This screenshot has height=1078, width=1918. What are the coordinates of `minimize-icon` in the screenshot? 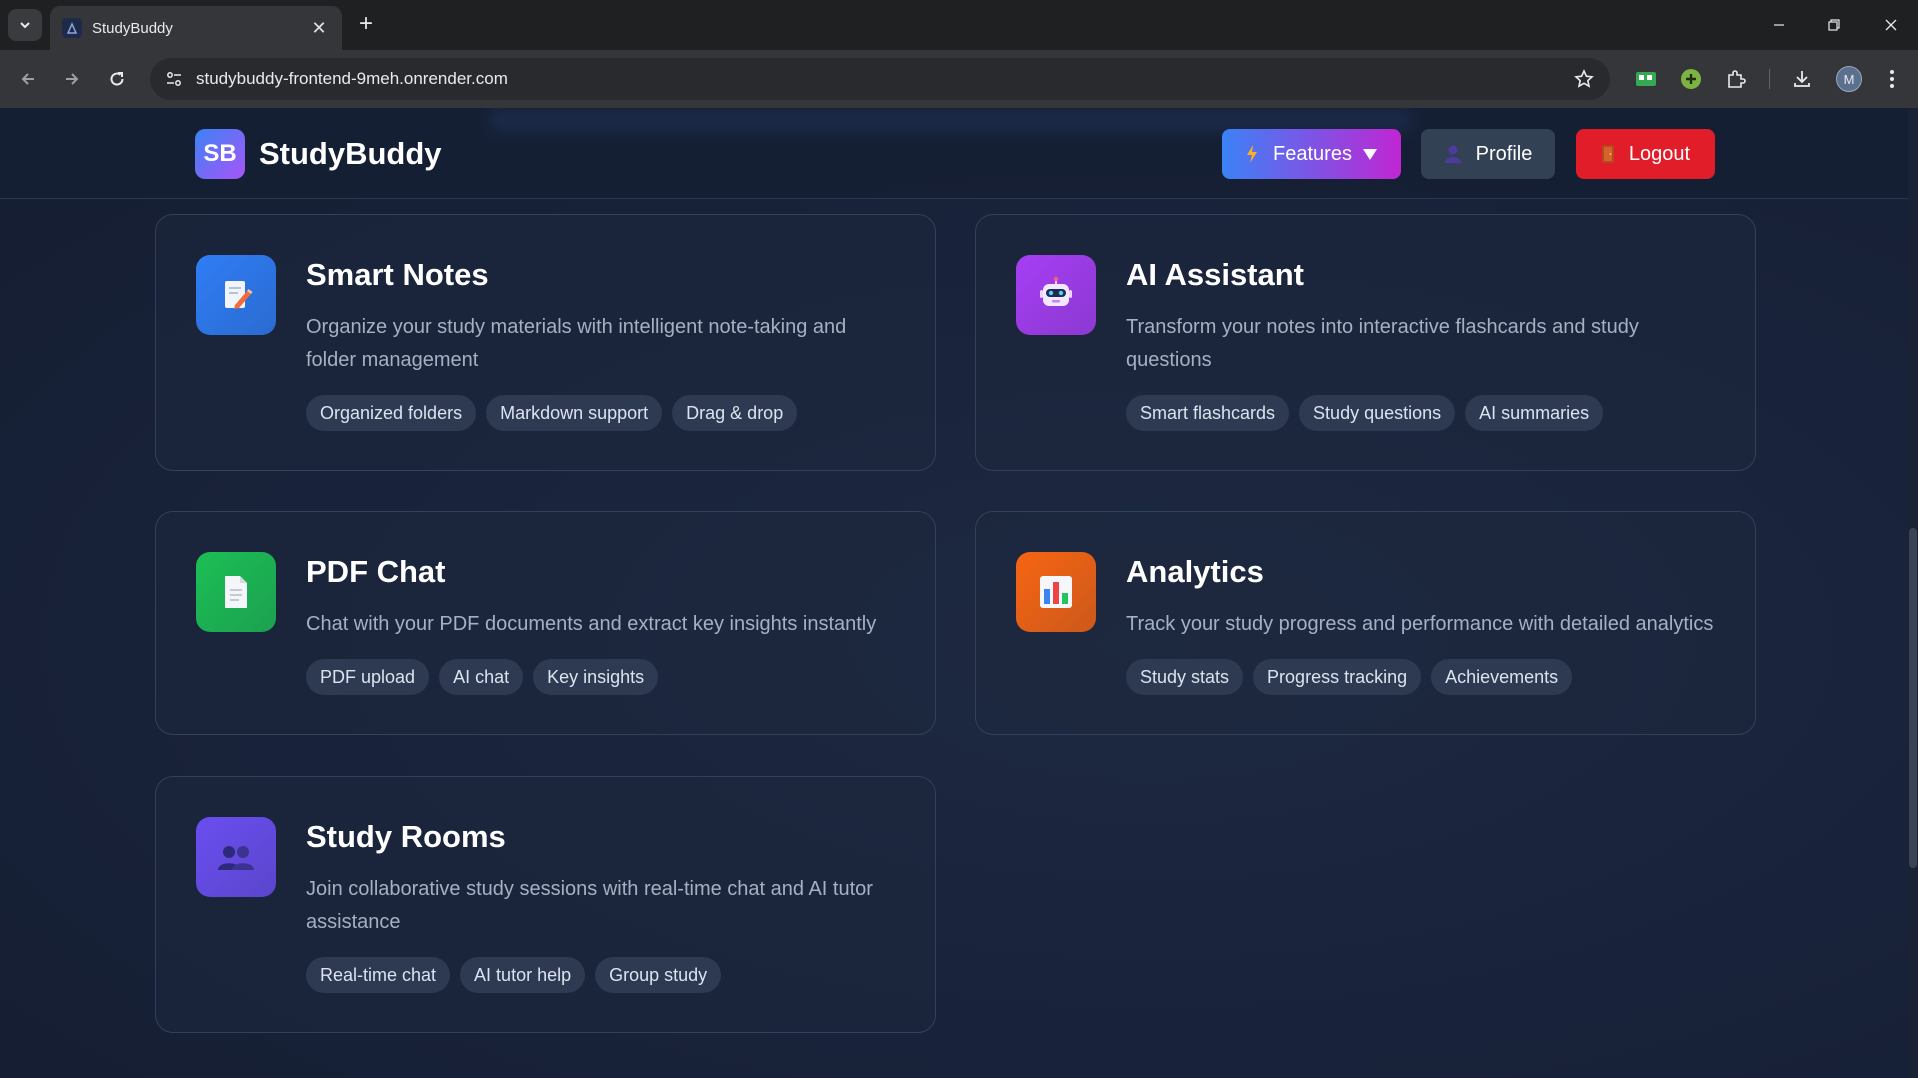 It's located at (1779, 25).